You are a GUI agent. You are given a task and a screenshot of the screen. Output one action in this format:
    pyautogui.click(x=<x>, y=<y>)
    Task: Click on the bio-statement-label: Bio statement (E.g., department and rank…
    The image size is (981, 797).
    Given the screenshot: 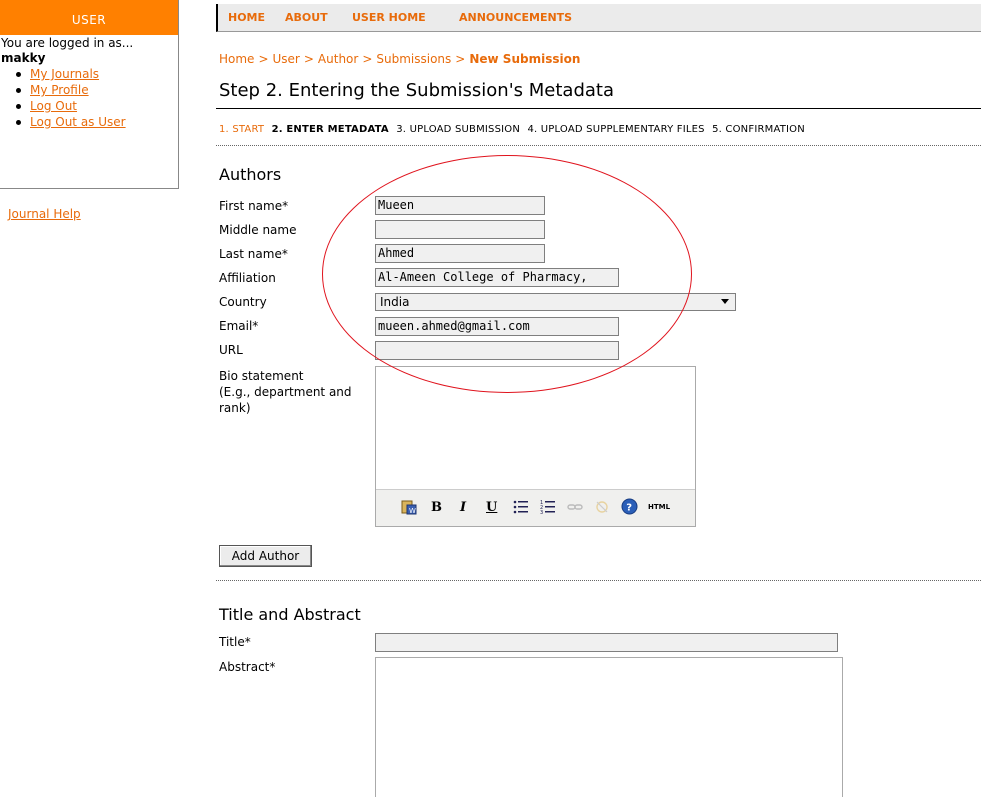 What is the action you would take?
    pyautogui.click(x=285, y=392)
    